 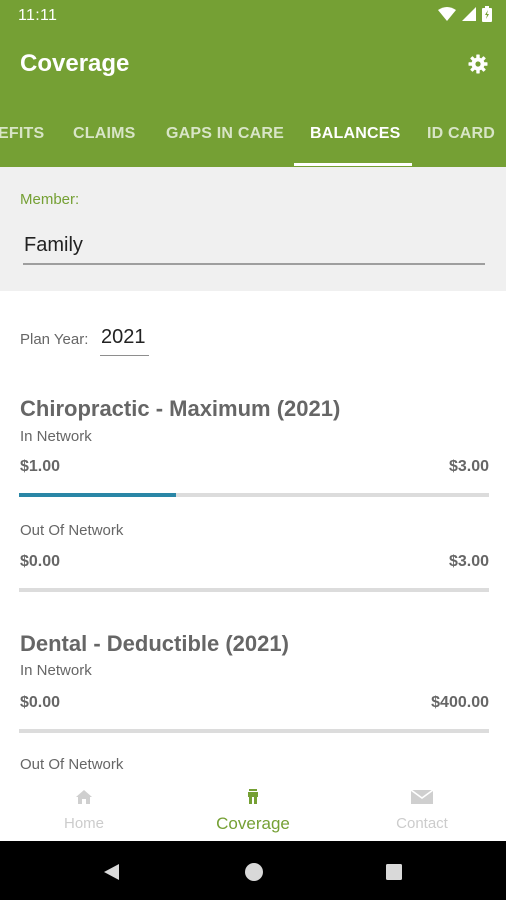 I want to click on page-title: Coverage, so click(x=75, y=63).